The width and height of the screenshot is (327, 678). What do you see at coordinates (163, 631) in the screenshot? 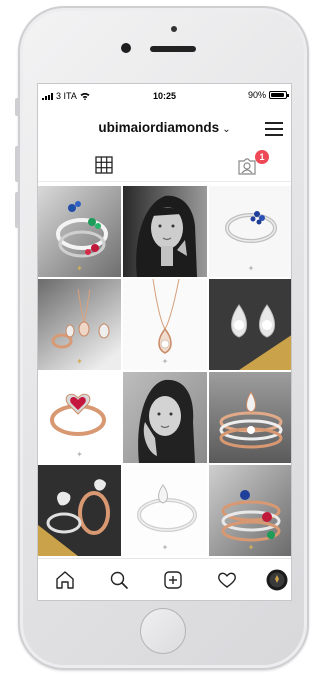
I see `home-button` at bounding box center [163, 631].